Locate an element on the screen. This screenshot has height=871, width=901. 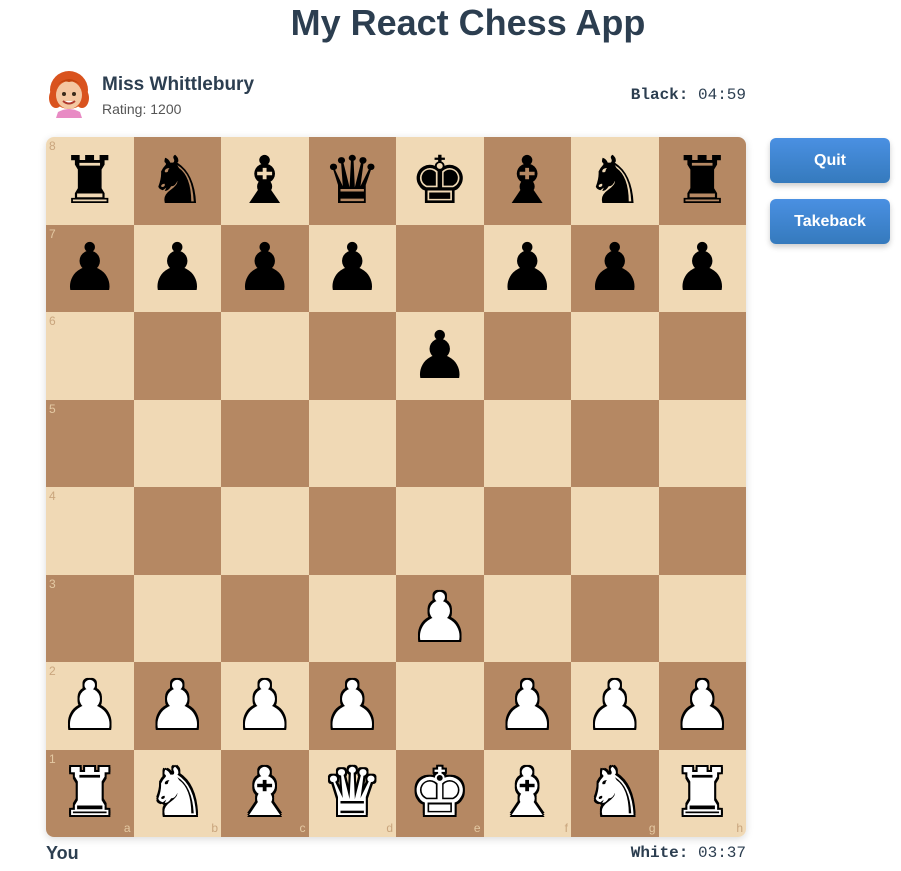
square-d4 is located at coordinates (352, 531).